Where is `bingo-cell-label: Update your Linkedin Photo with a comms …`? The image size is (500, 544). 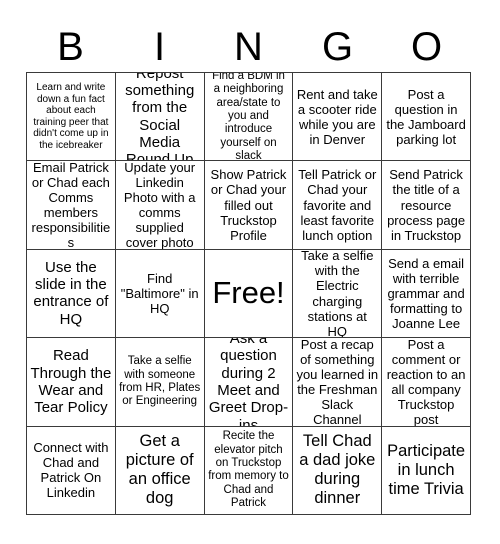
bingo-cell-label: Update your Linkedin Photo with a comms … is located at coordinates (159, 205).